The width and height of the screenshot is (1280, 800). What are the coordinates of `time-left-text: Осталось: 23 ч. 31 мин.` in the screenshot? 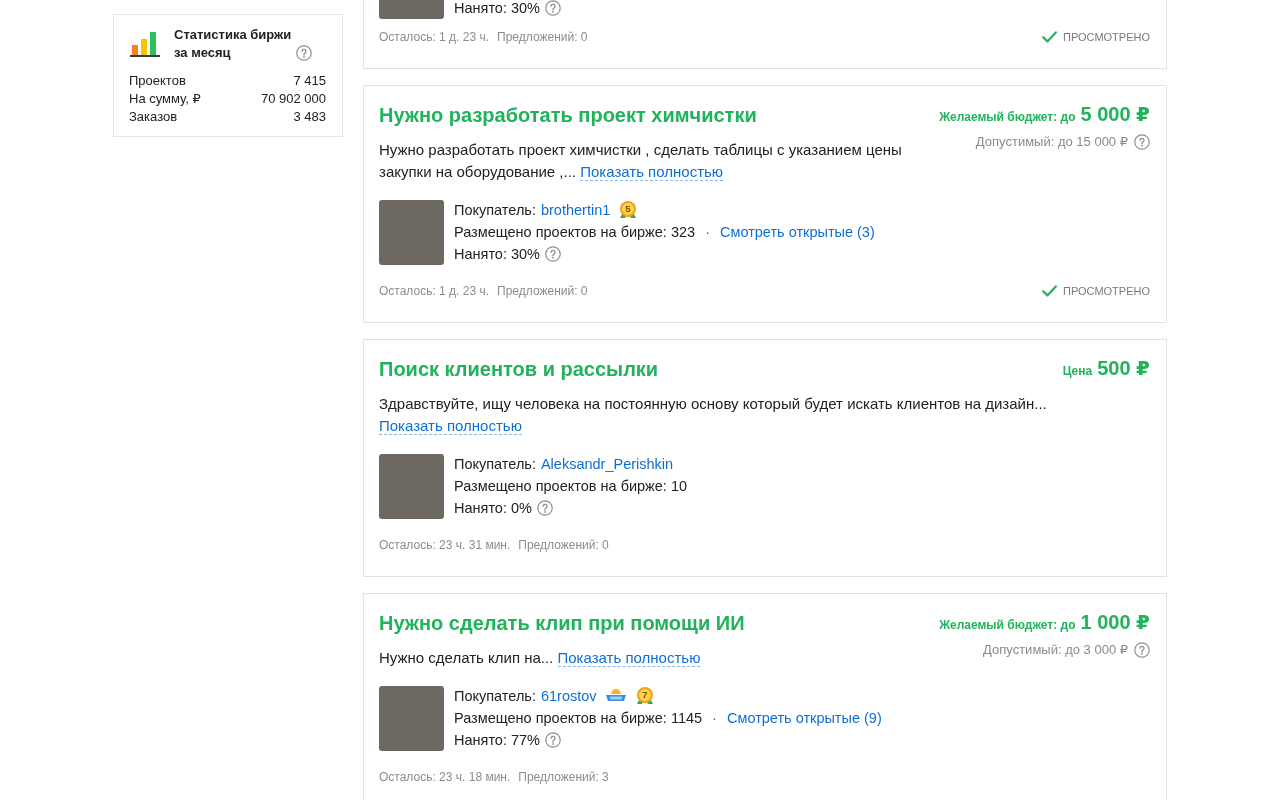 It's located at (445, 545).